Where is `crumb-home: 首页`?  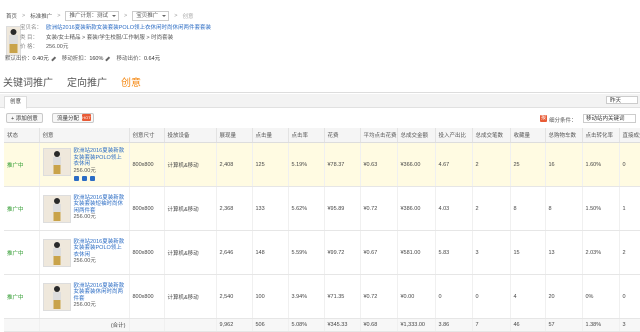 crumb-home: 首页 is located at coordinates (11, 16).